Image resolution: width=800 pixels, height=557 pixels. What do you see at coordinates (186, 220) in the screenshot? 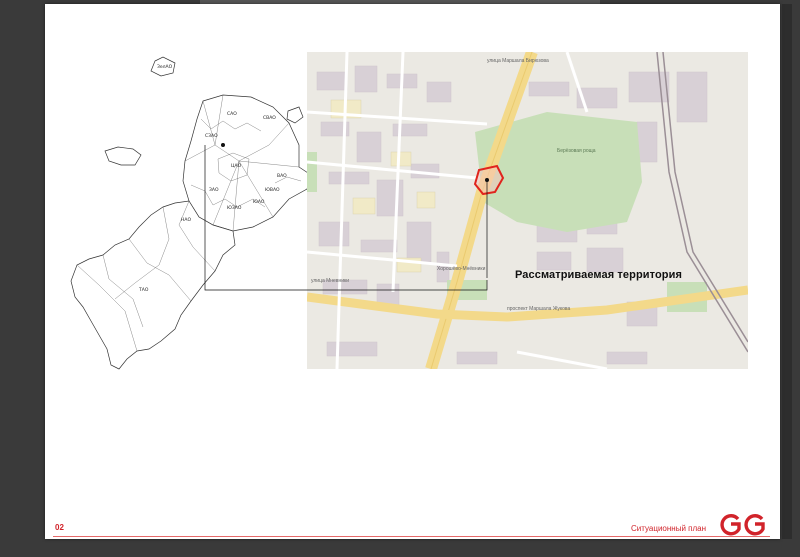
I see `district-label: НАО` at bounding box center [186, 220].